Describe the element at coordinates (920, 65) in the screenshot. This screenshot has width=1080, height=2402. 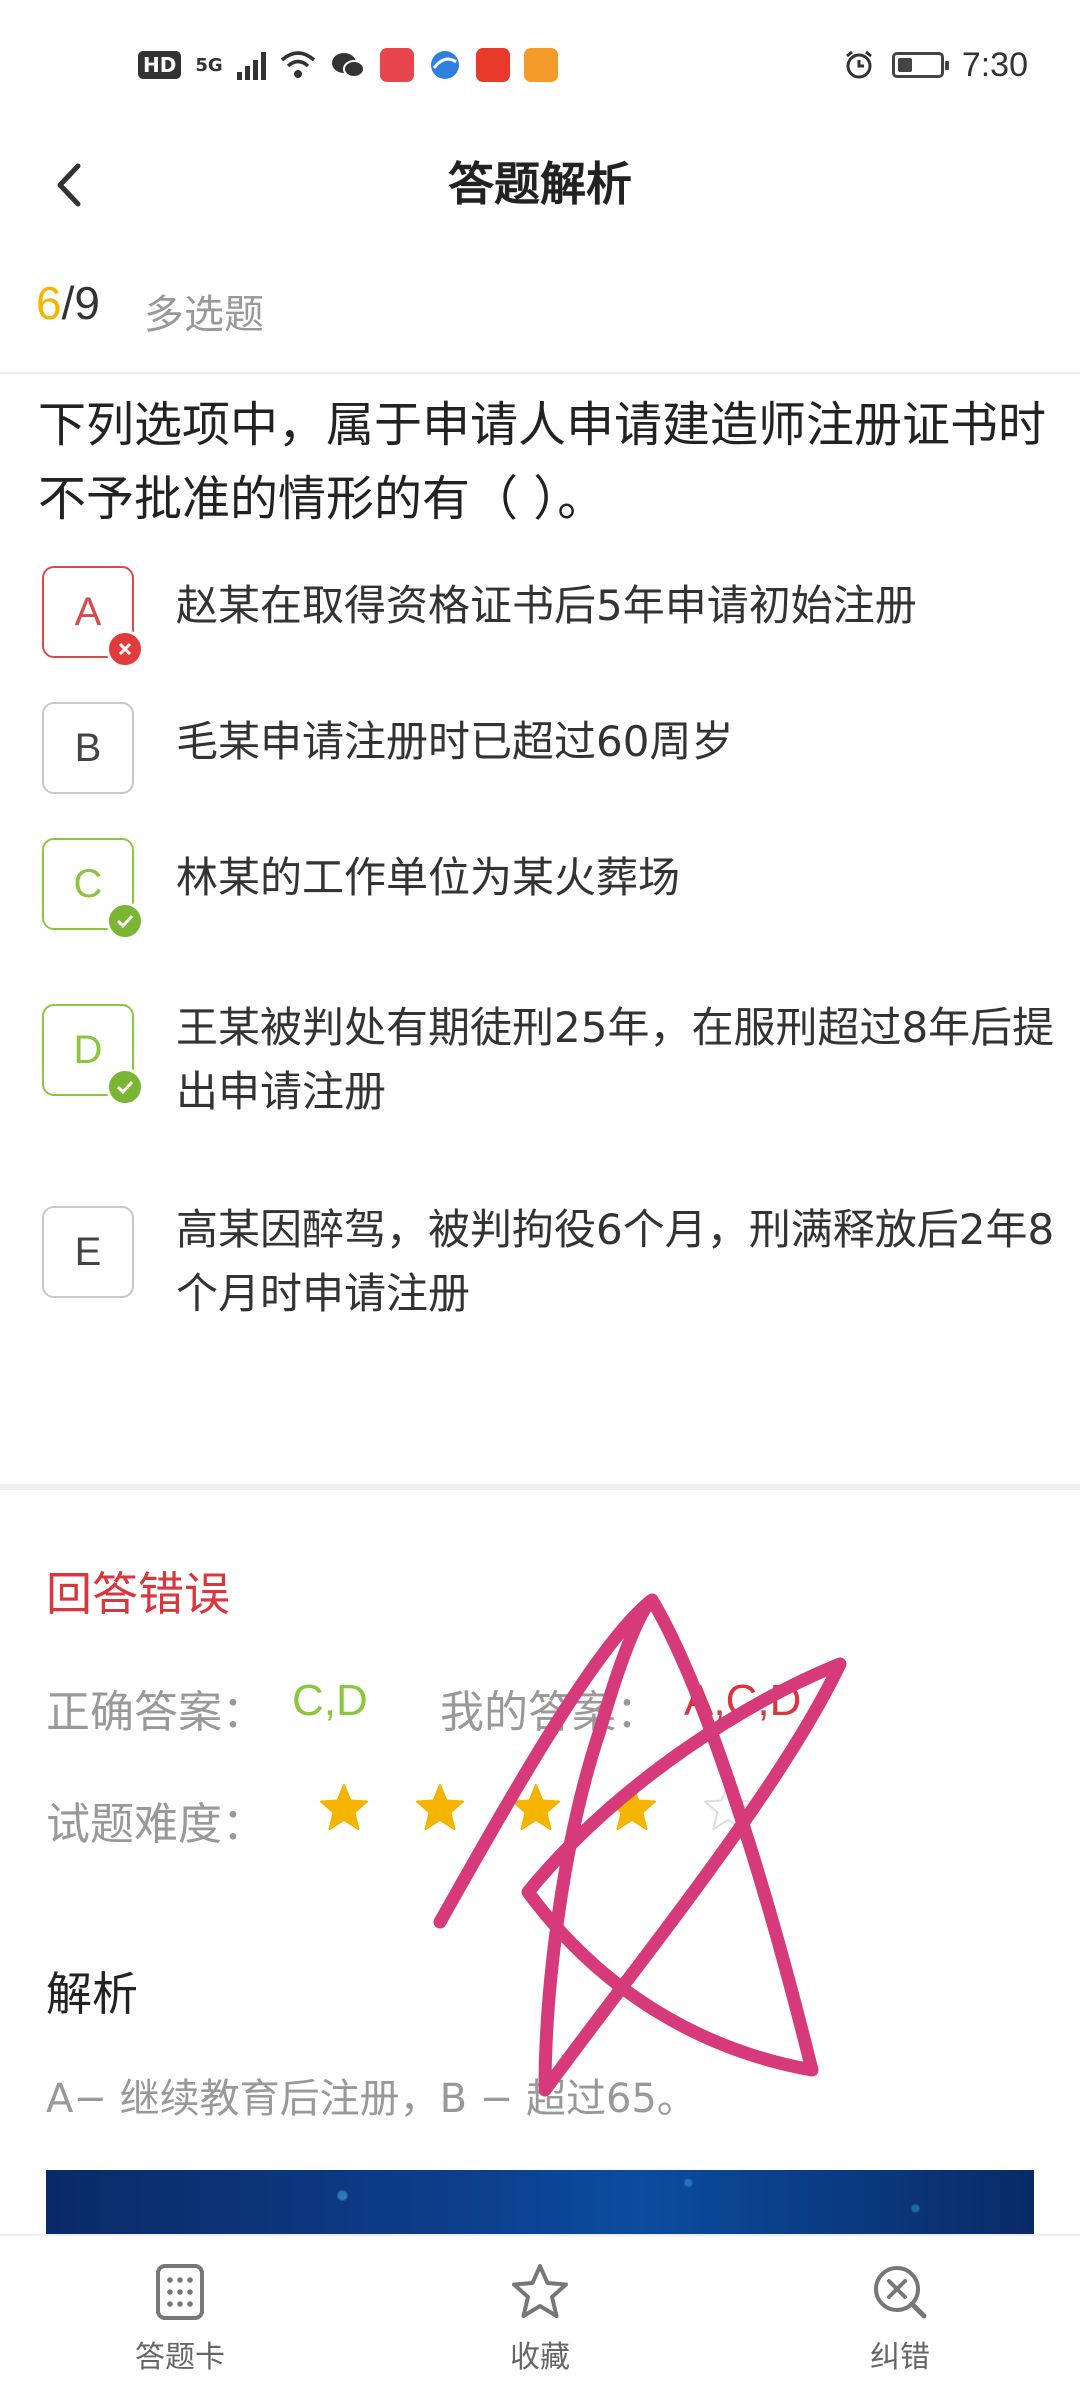
I see `battery-icon` at that location.